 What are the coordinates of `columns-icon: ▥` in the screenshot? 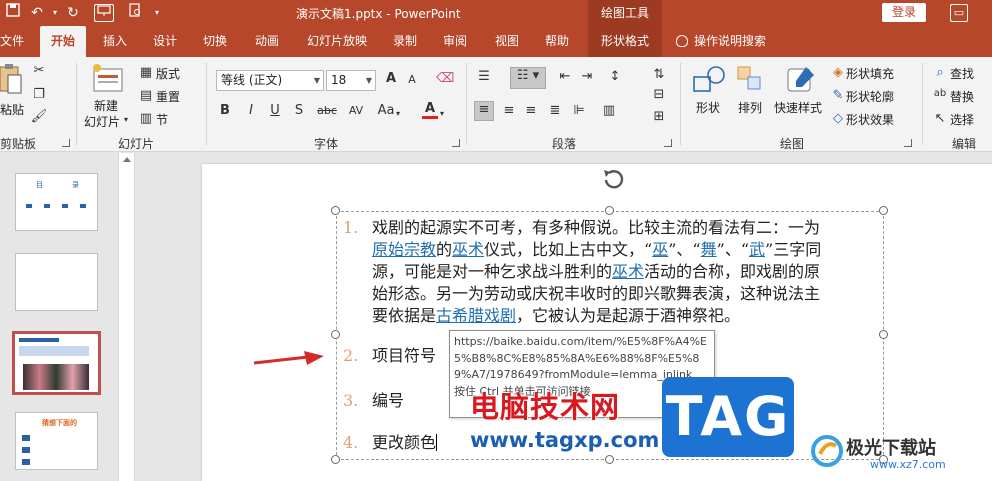 It's located at (609, 110).